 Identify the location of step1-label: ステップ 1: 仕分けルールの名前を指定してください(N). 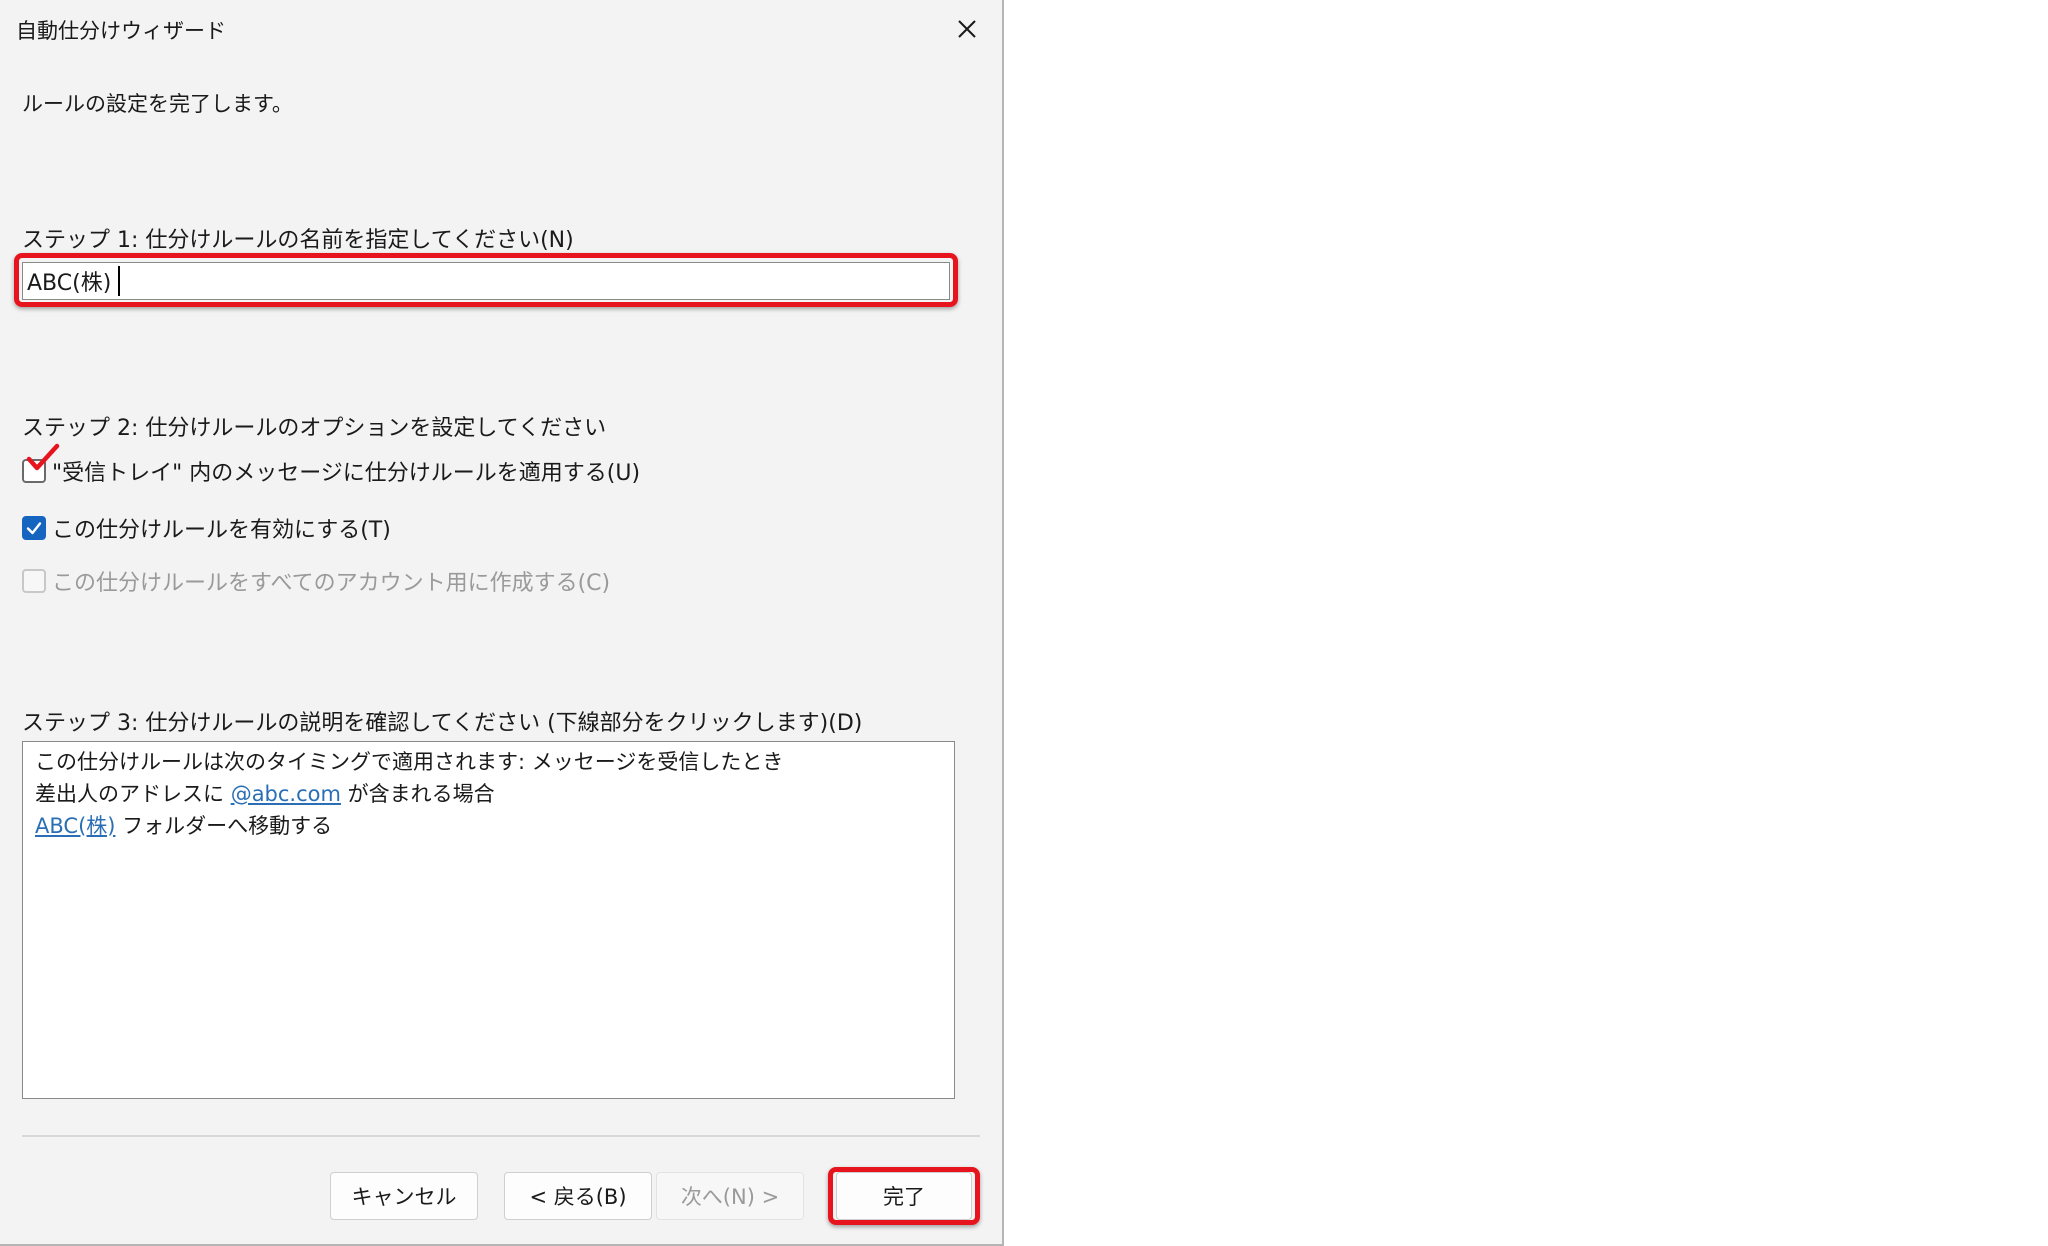
(298, 240).